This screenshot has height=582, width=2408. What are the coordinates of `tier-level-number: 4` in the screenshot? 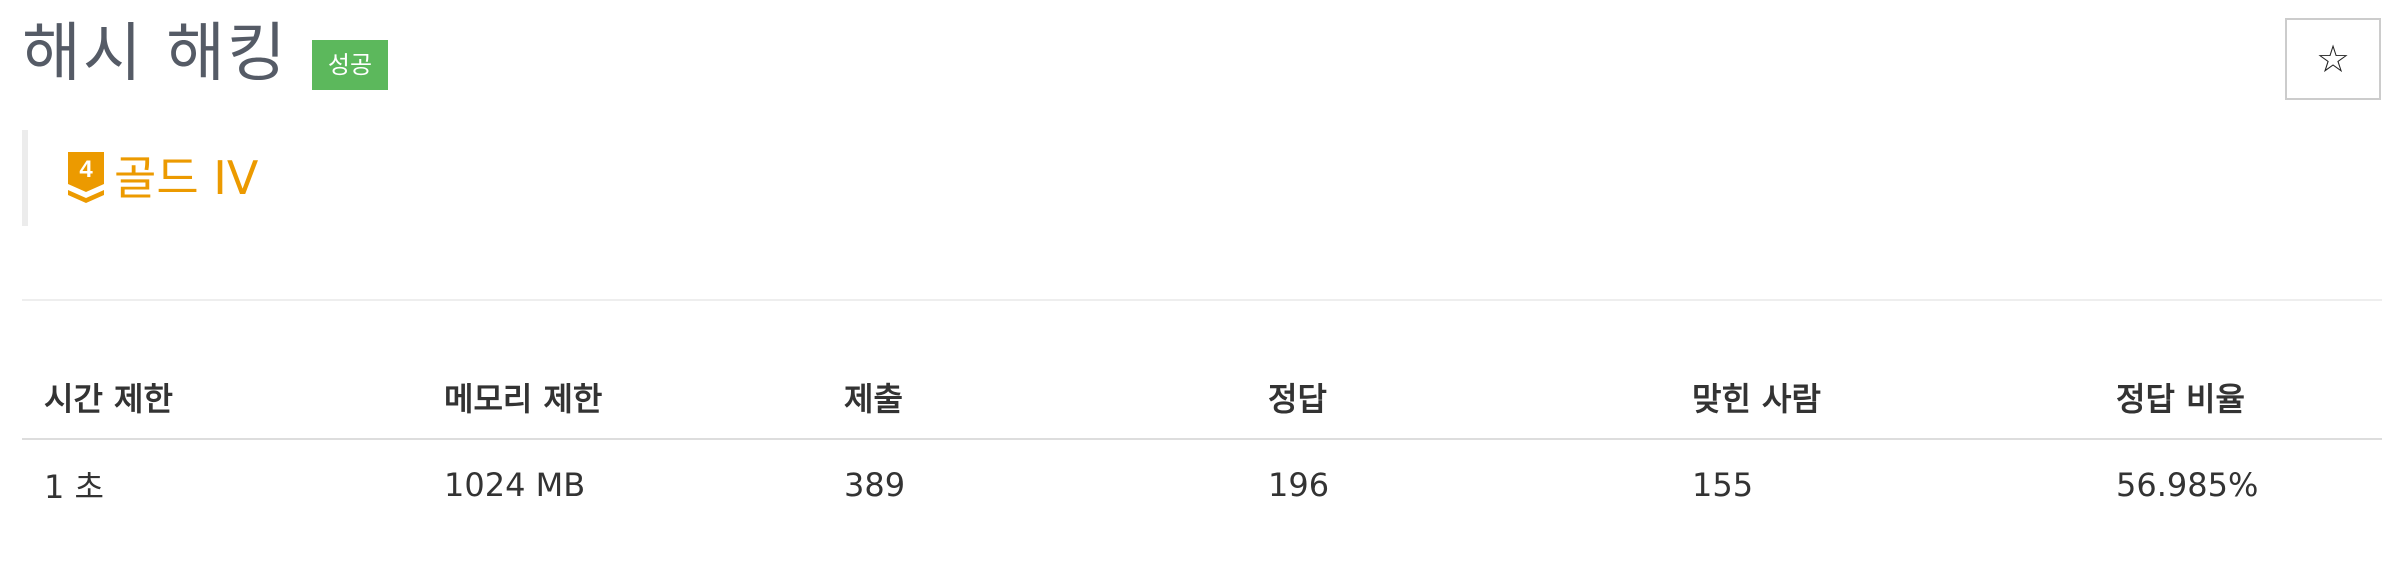 It's located at (86, 169).